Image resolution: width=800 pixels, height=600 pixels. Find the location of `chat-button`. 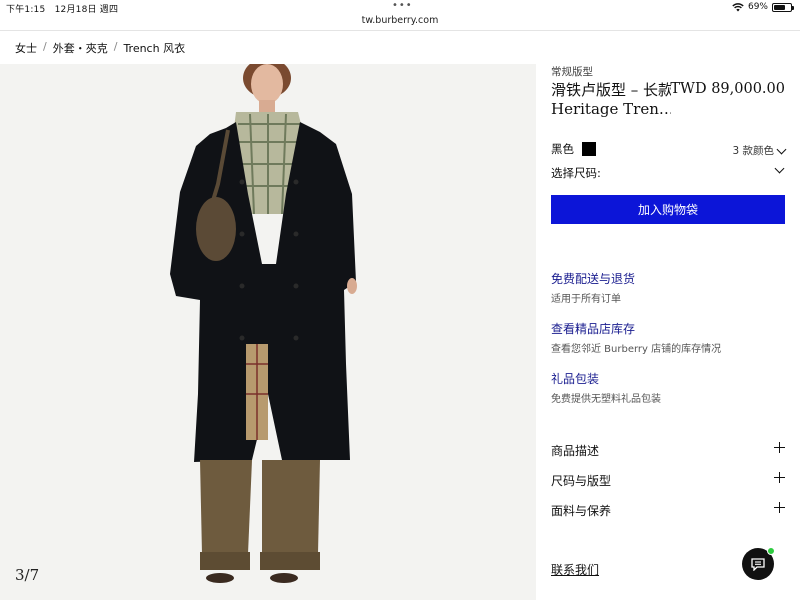

chat-button is located at coordinates (758, 563).